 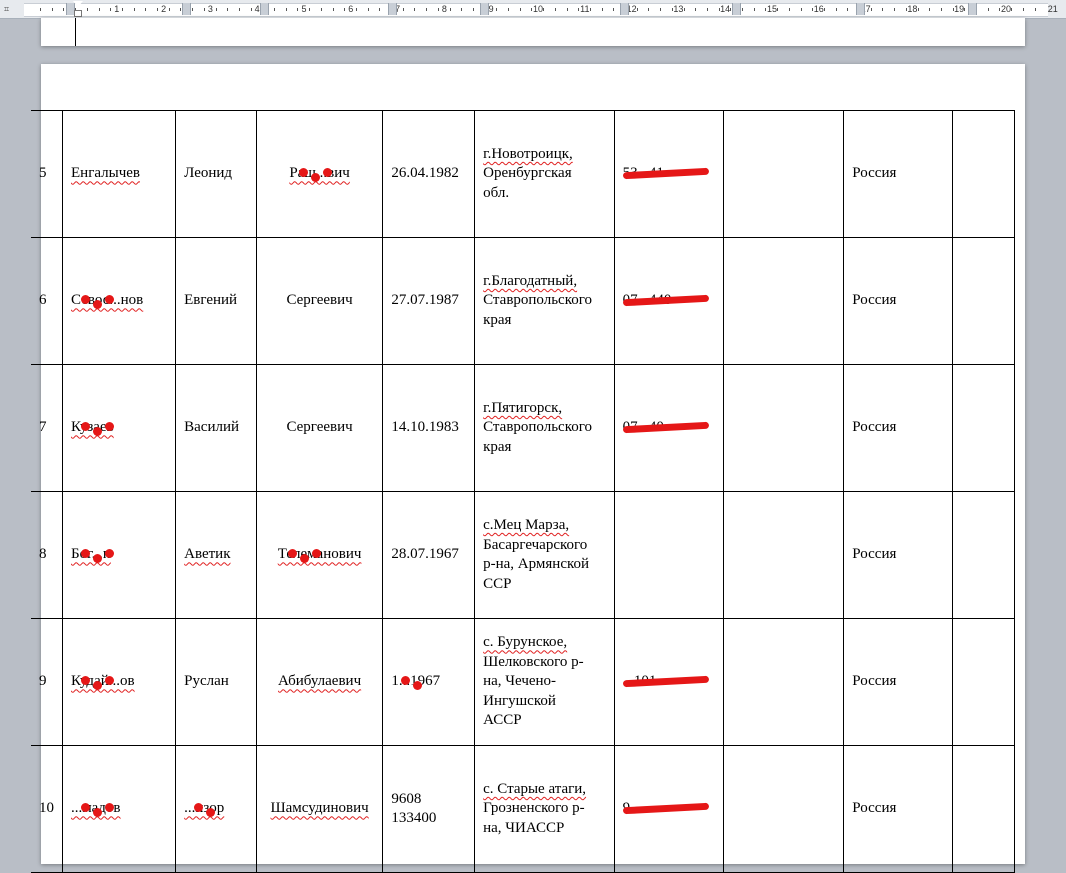 I want to click on first-name-cell: Василий, so click(x=216, y=428).